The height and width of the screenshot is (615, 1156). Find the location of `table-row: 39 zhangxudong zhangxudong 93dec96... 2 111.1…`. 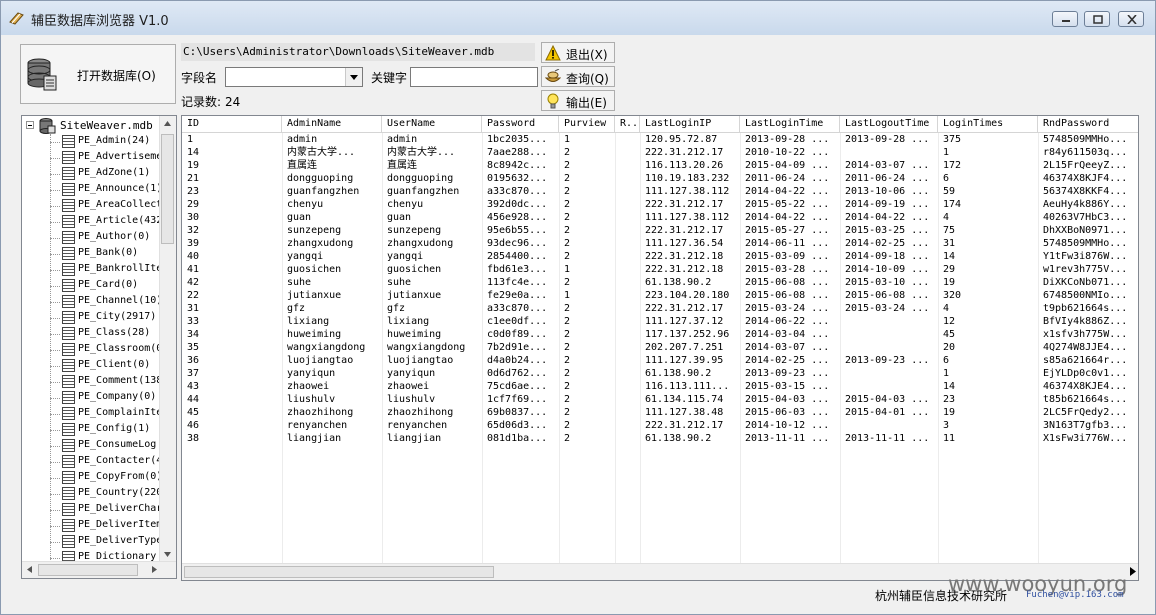

table-row: 39 zhangxudong zhangxudong 93dec96... 2 111.1… is located at coordinates (660, 243).